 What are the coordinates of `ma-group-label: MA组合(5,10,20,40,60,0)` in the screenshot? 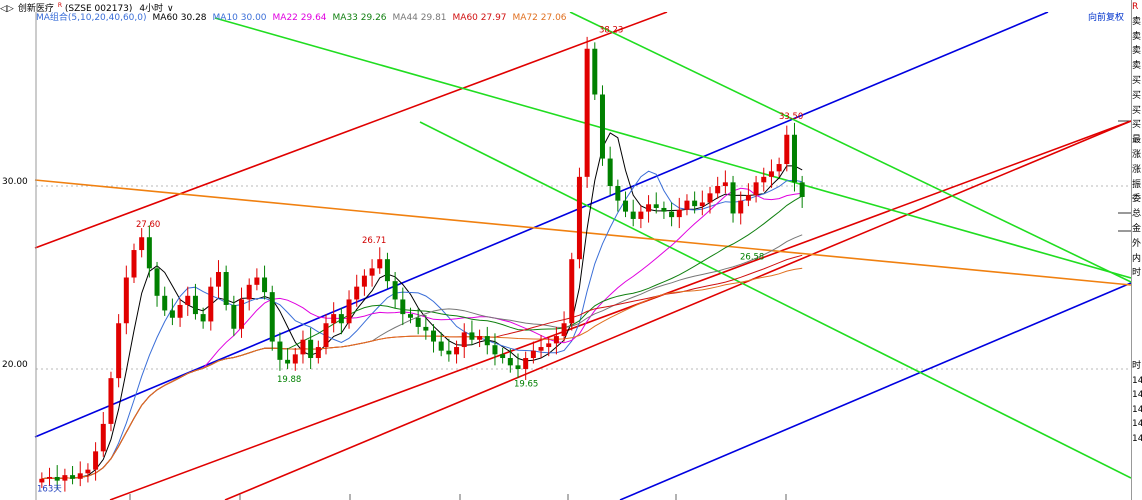 It's located at (91, 18).